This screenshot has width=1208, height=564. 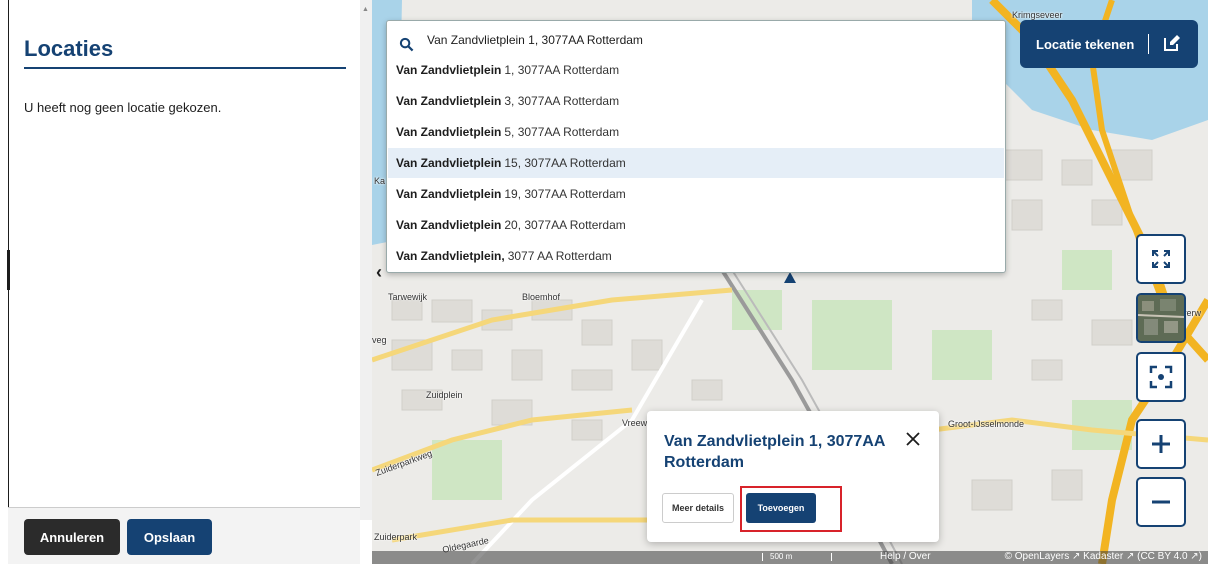 I want to click on add-location-button: Toevoegen, so click(x=781, y=508).